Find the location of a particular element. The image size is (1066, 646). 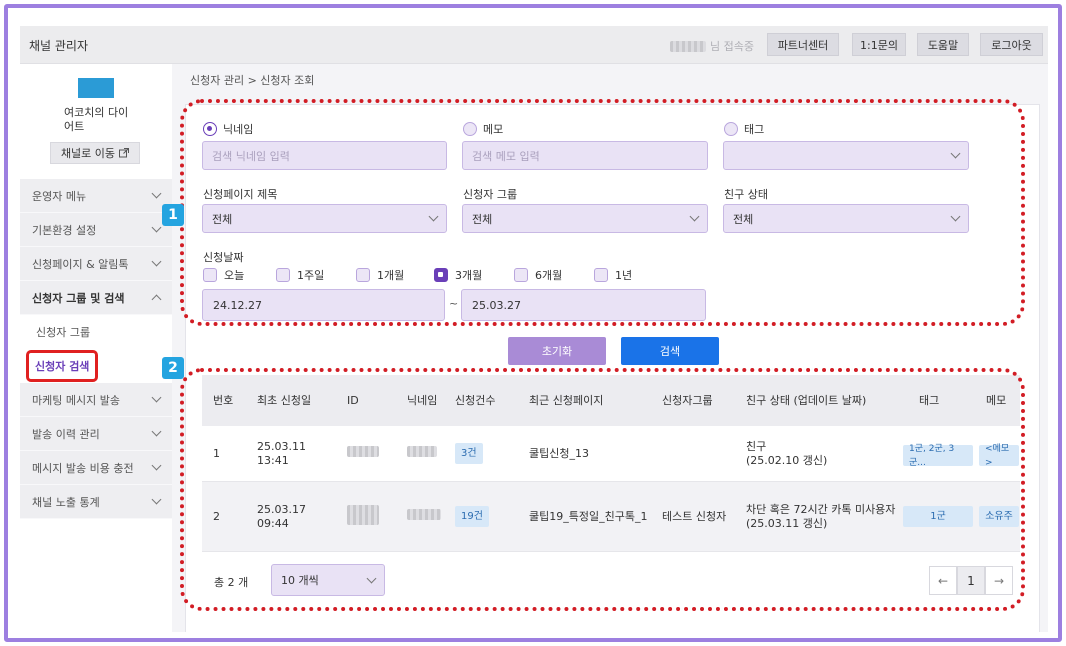

chevron-up-icon is located at coordinates (156, 299).